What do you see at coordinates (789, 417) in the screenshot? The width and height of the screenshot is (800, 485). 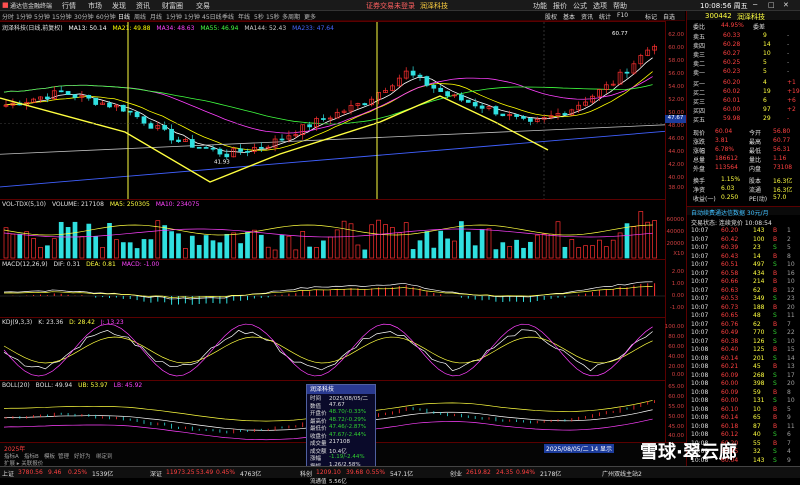 I see `tick-count: 9` at bounding box center [789, 417].